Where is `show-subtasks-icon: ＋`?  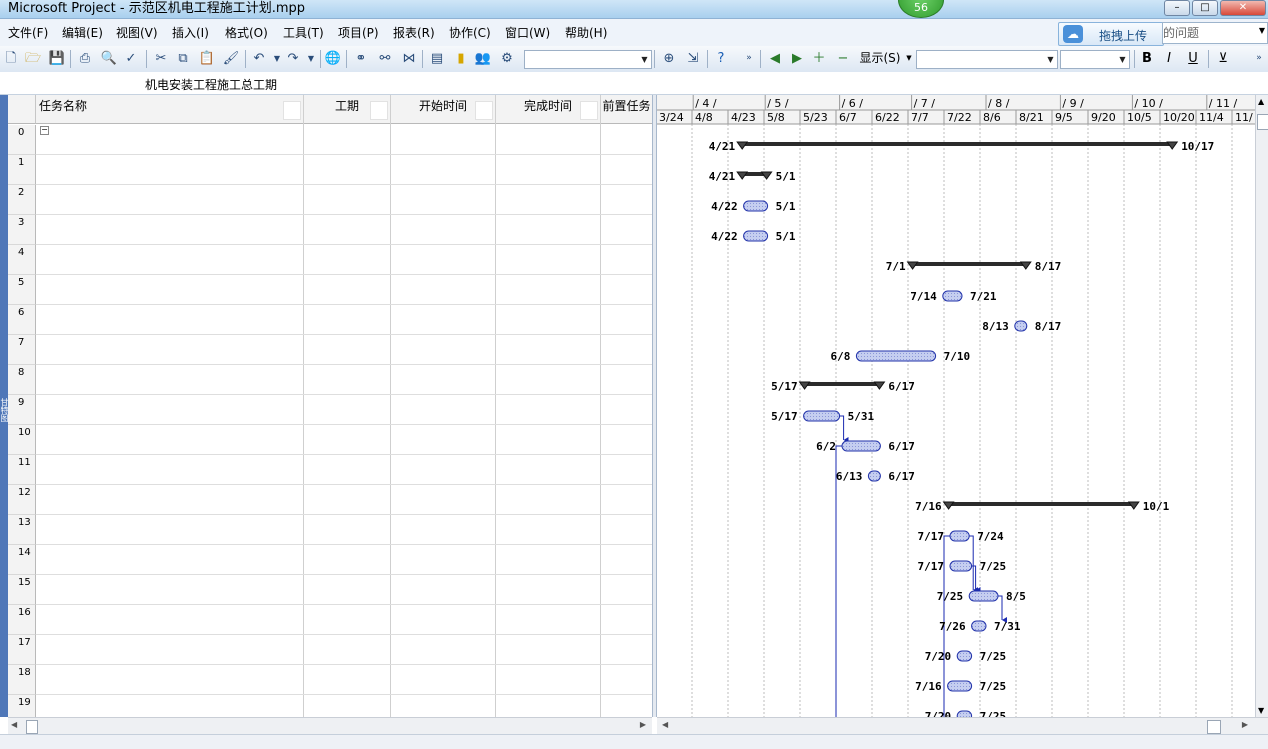
show-subtasks-icon: ＋ is located at coordinates (819, 58).